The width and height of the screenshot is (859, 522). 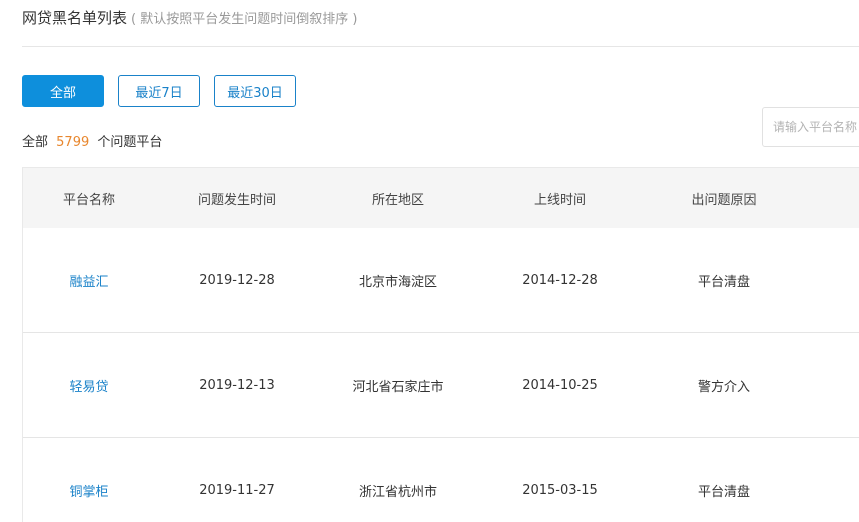 I want to click on column-header-online-date: 上线时间, so click(x=559, y=200).